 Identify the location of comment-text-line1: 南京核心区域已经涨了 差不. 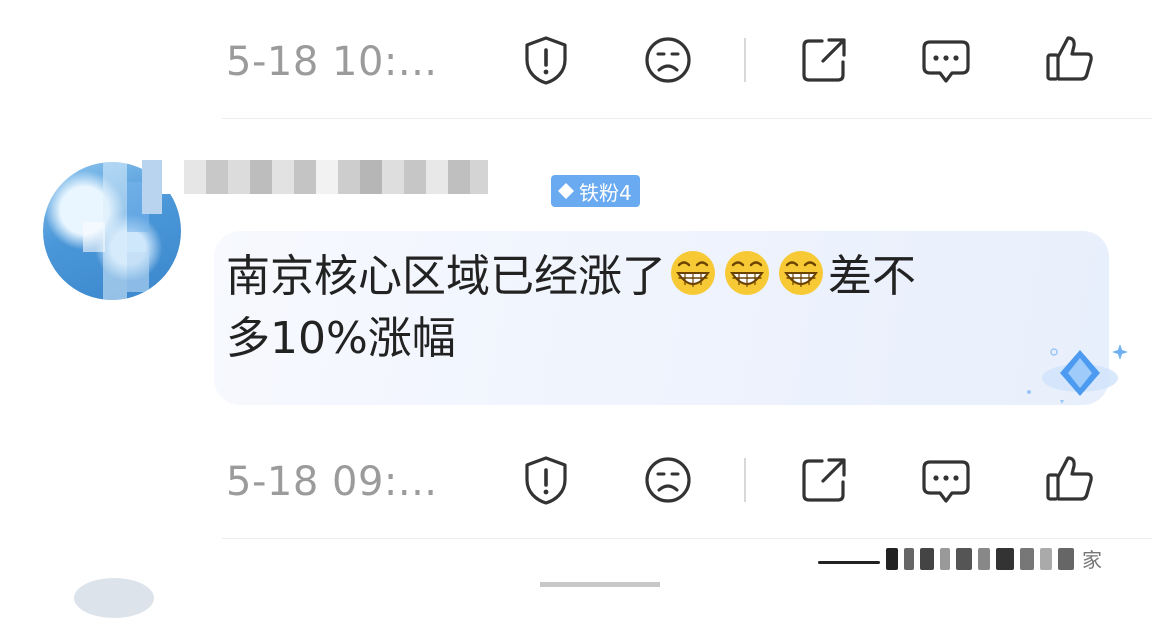
(571, 276).